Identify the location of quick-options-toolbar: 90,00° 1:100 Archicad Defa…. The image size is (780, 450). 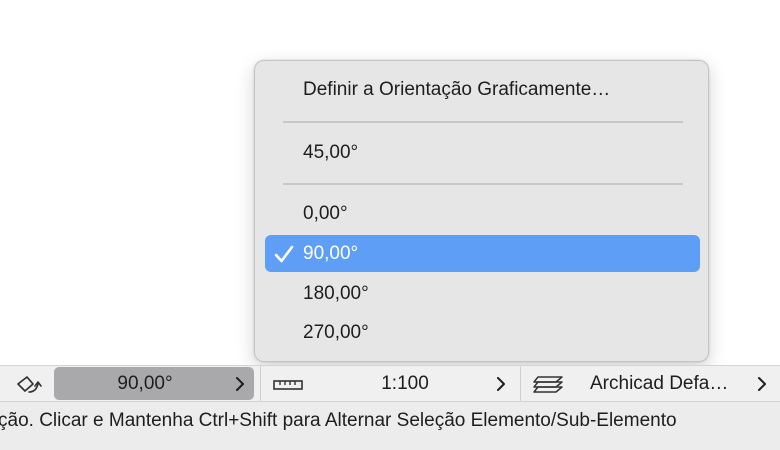
(390, 383).